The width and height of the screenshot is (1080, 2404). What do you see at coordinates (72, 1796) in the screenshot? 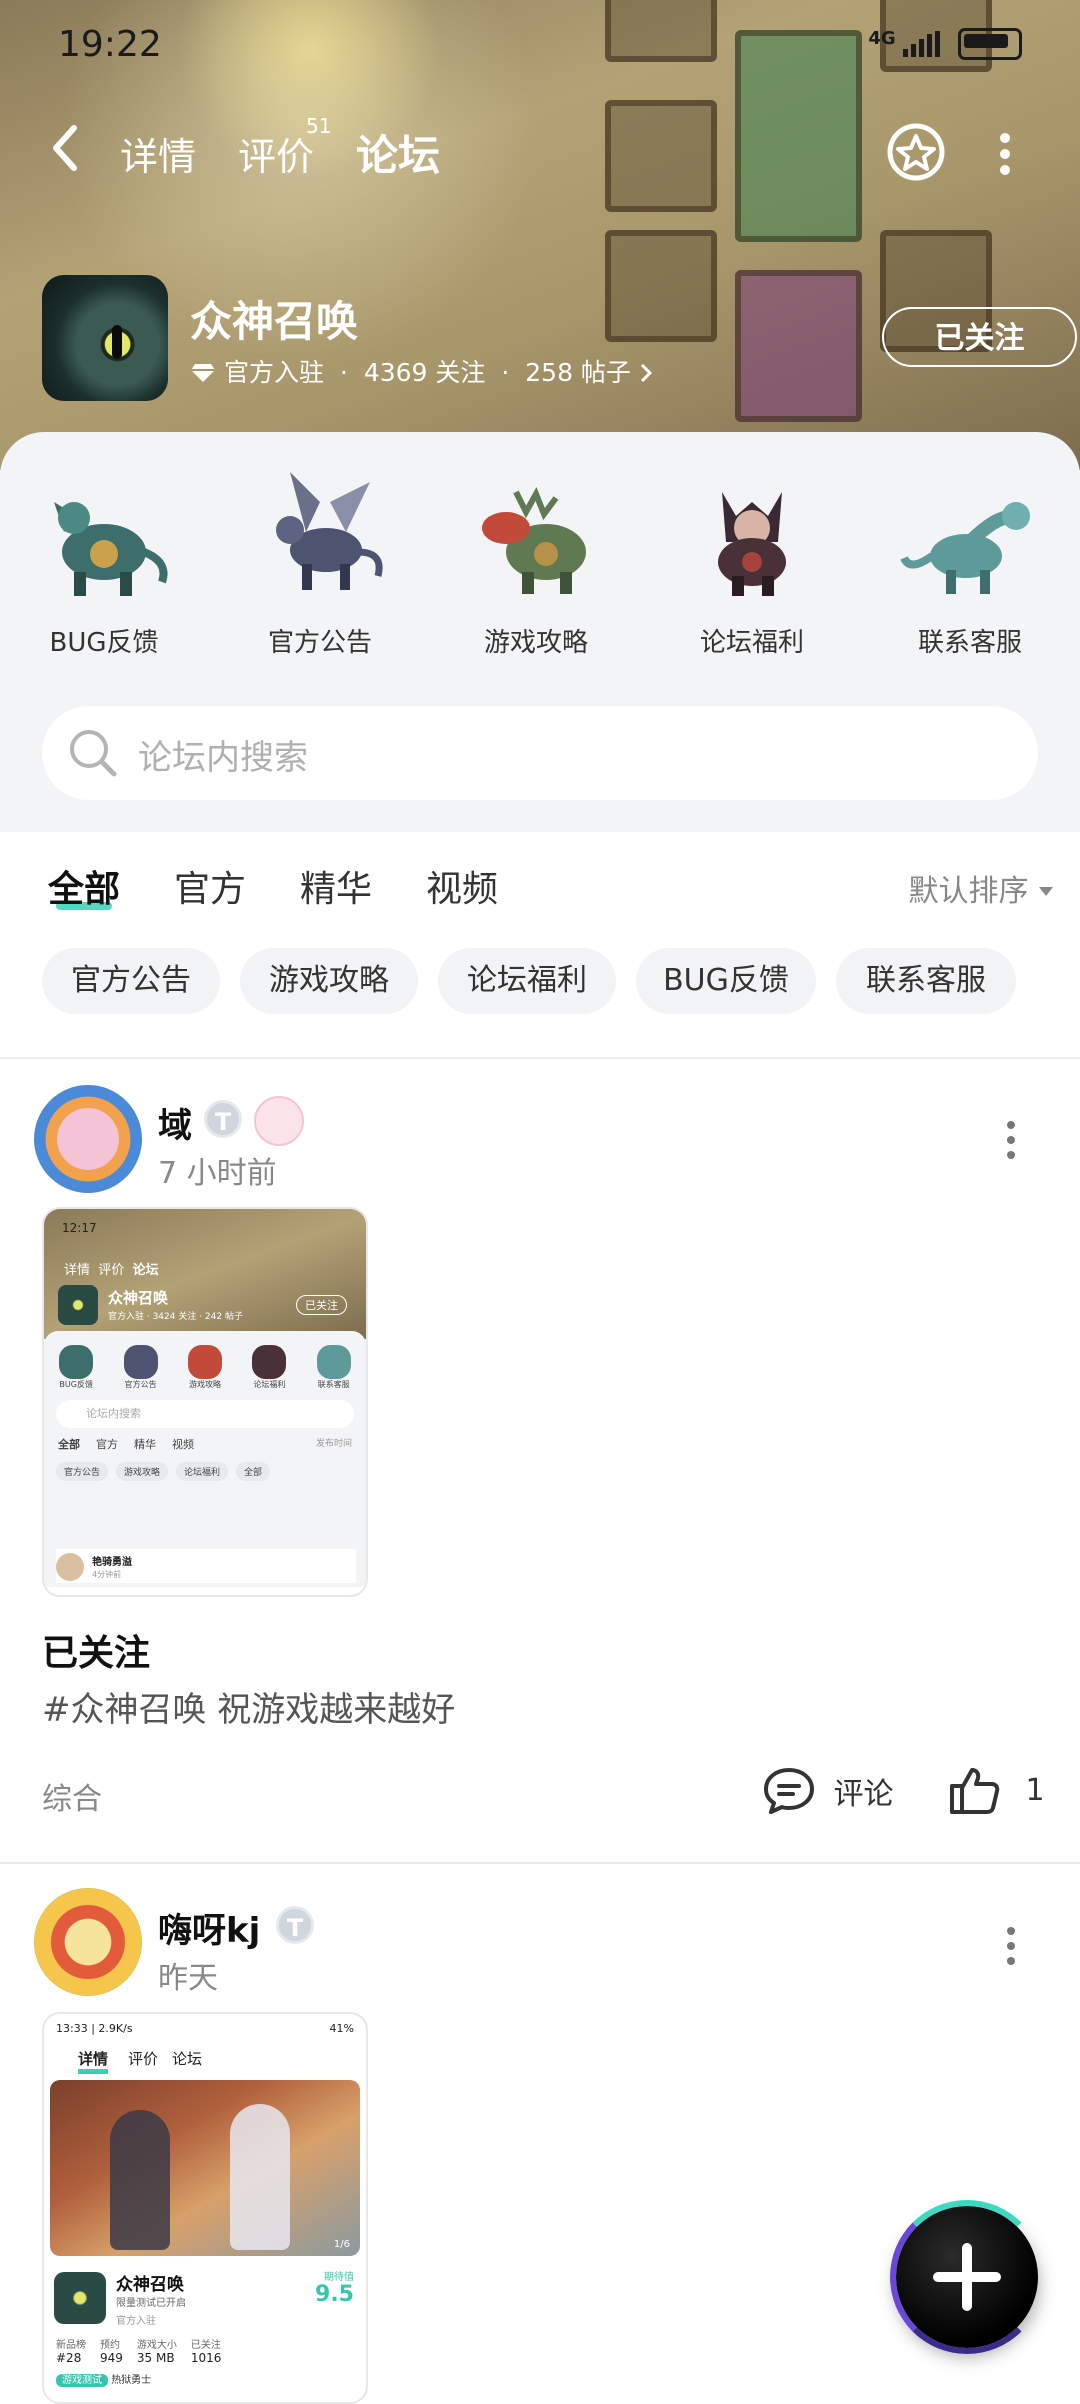
I see `post-category: 综合` at bounding box center [72, 1796].